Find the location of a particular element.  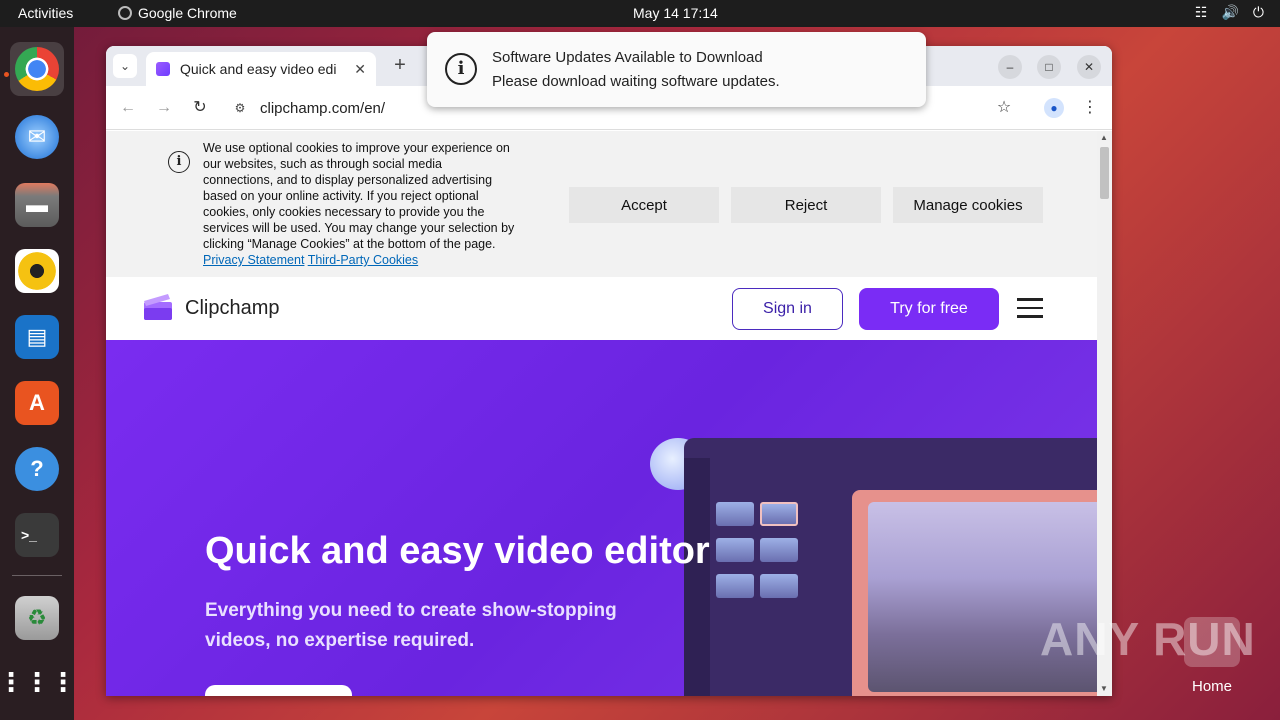

recycle-icon: ♻ is located at coordinates (37, 618).